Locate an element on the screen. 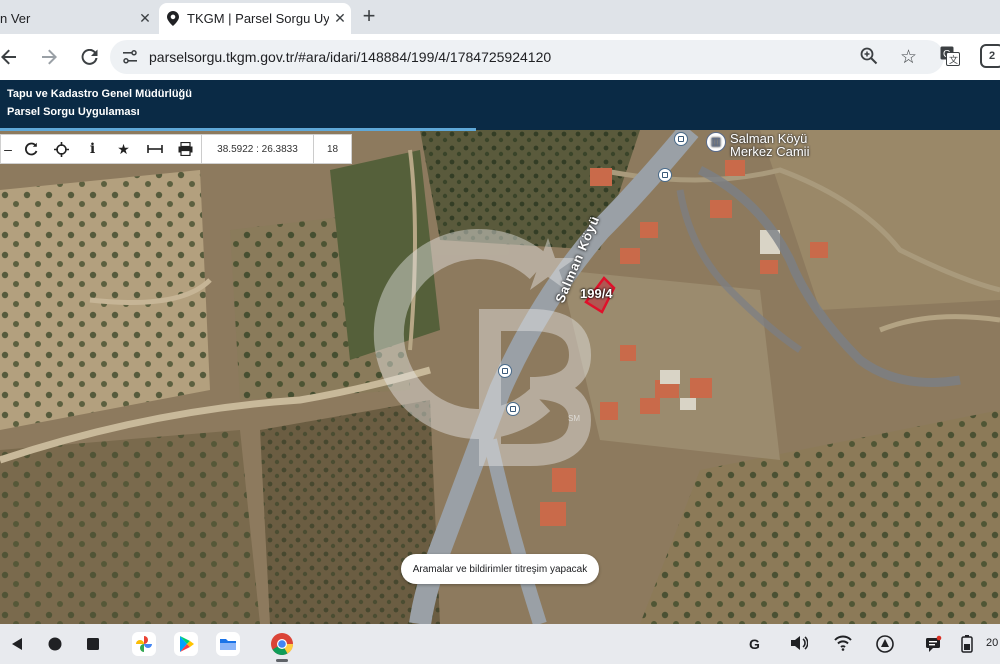  clock: 20 is located at coordinates (992, 643).